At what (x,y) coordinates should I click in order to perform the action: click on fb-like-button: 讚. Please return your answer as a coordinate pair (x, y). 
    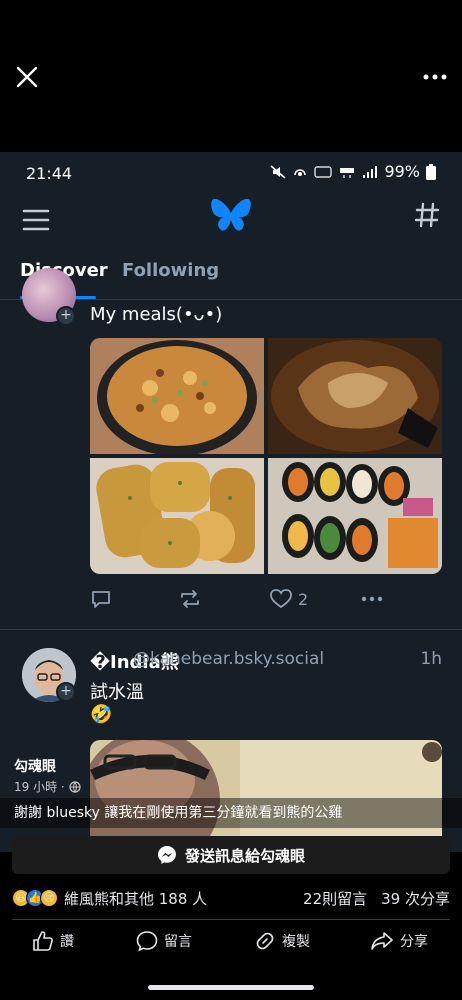
    Looking at the image, I should click on (53, 941).